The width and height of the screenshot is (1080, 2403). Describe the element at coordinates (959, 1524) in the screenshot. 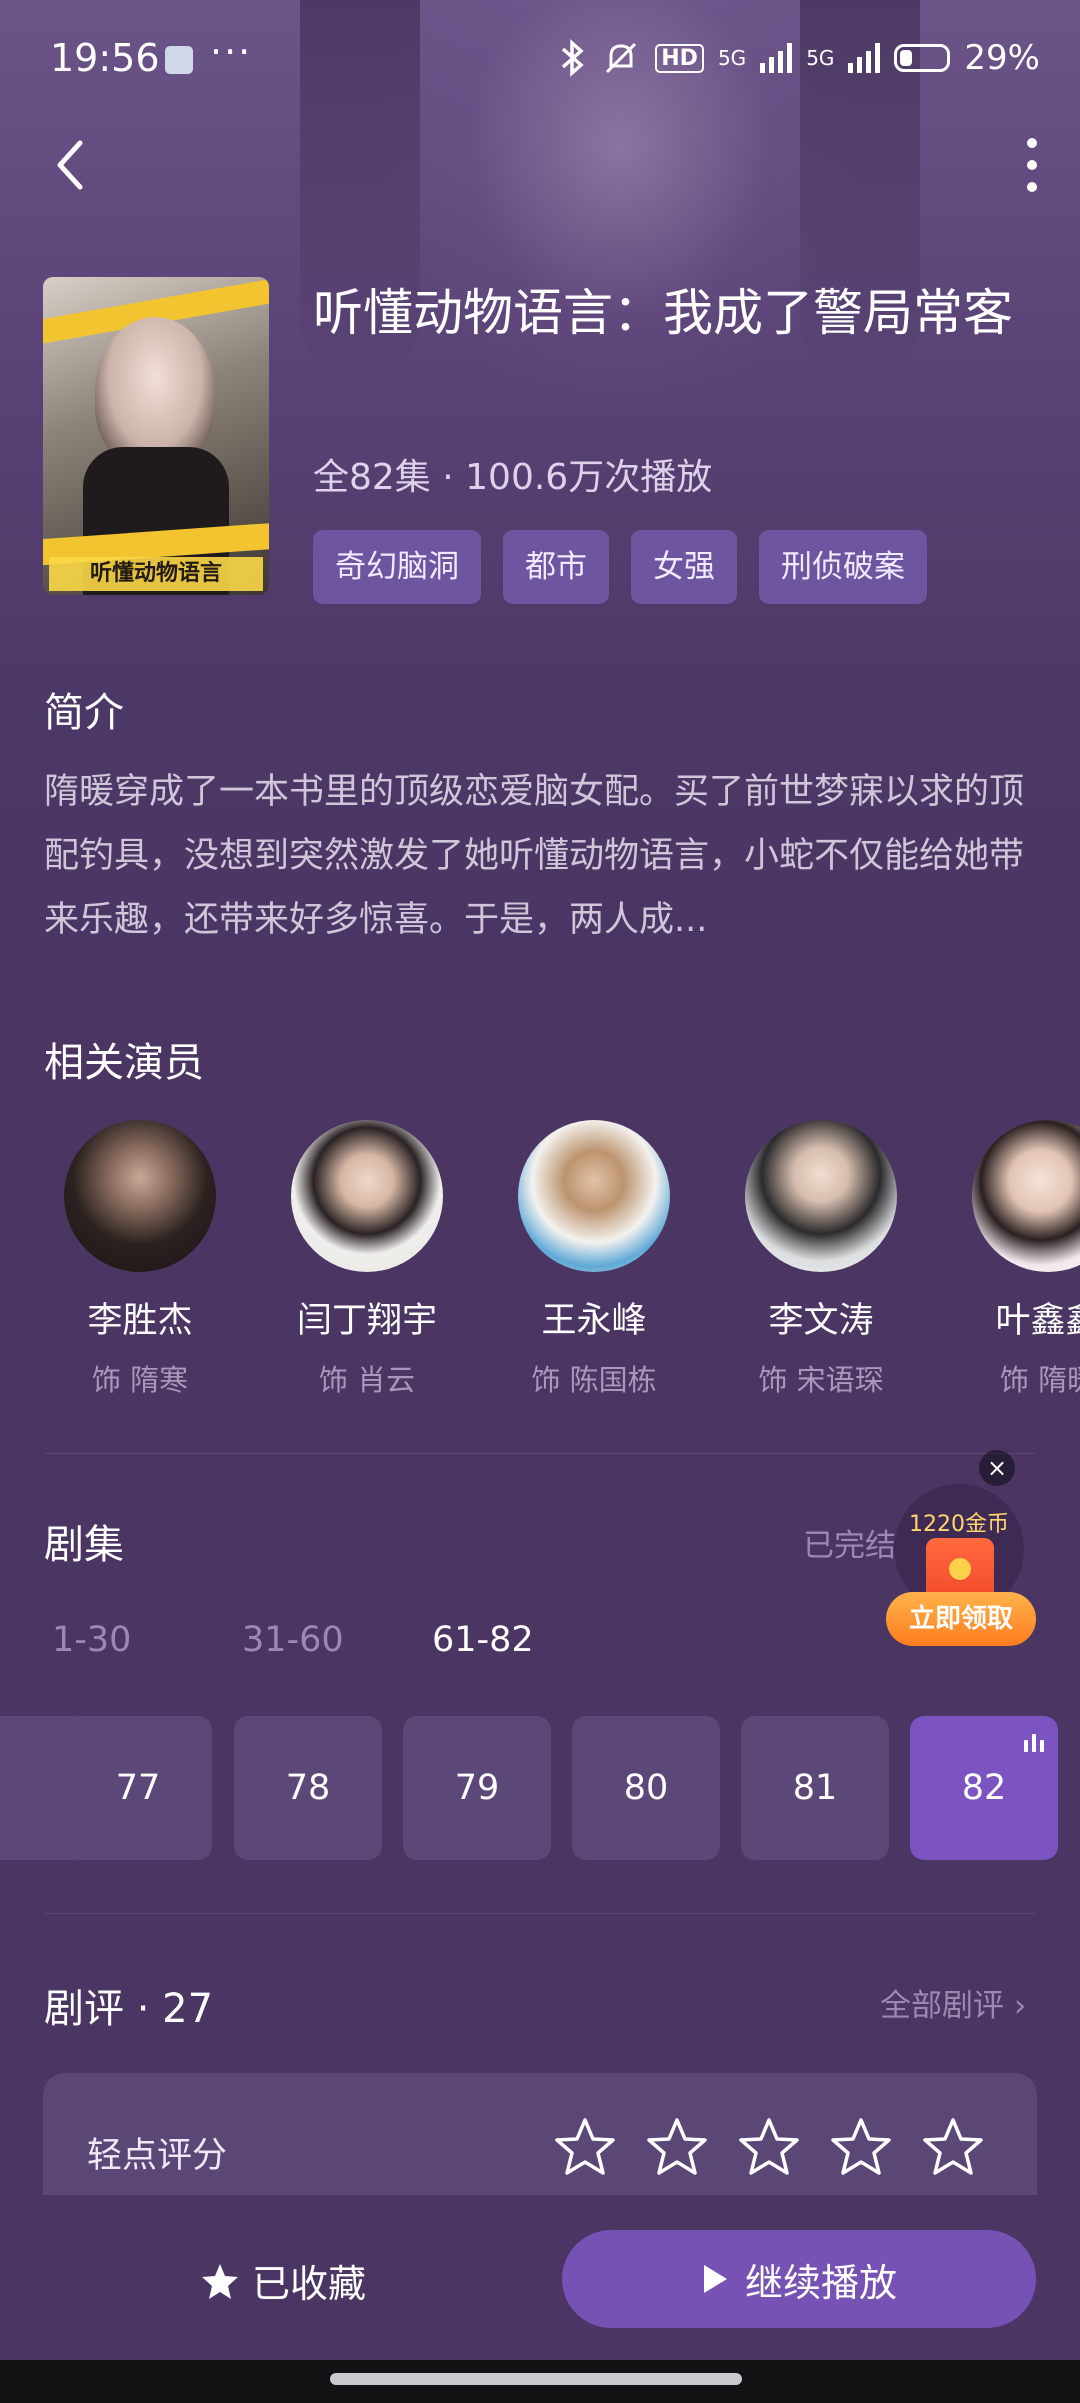

I see `reward-coins: 1220金币` at that location.